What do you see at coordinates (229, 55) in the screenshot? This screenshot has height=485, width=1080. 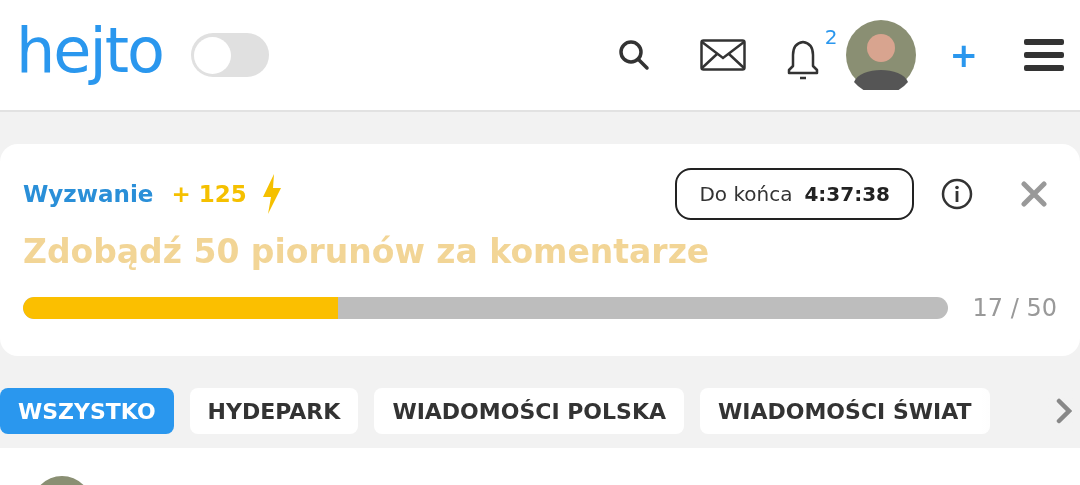 I see `theme-toggle` at bounding box center [229, 55].